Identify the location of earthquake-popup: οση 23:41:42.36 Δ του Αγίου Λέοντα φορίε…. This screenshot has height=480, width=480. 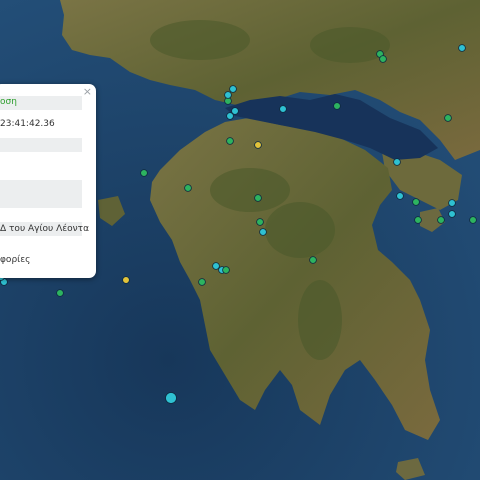
(48, 181).